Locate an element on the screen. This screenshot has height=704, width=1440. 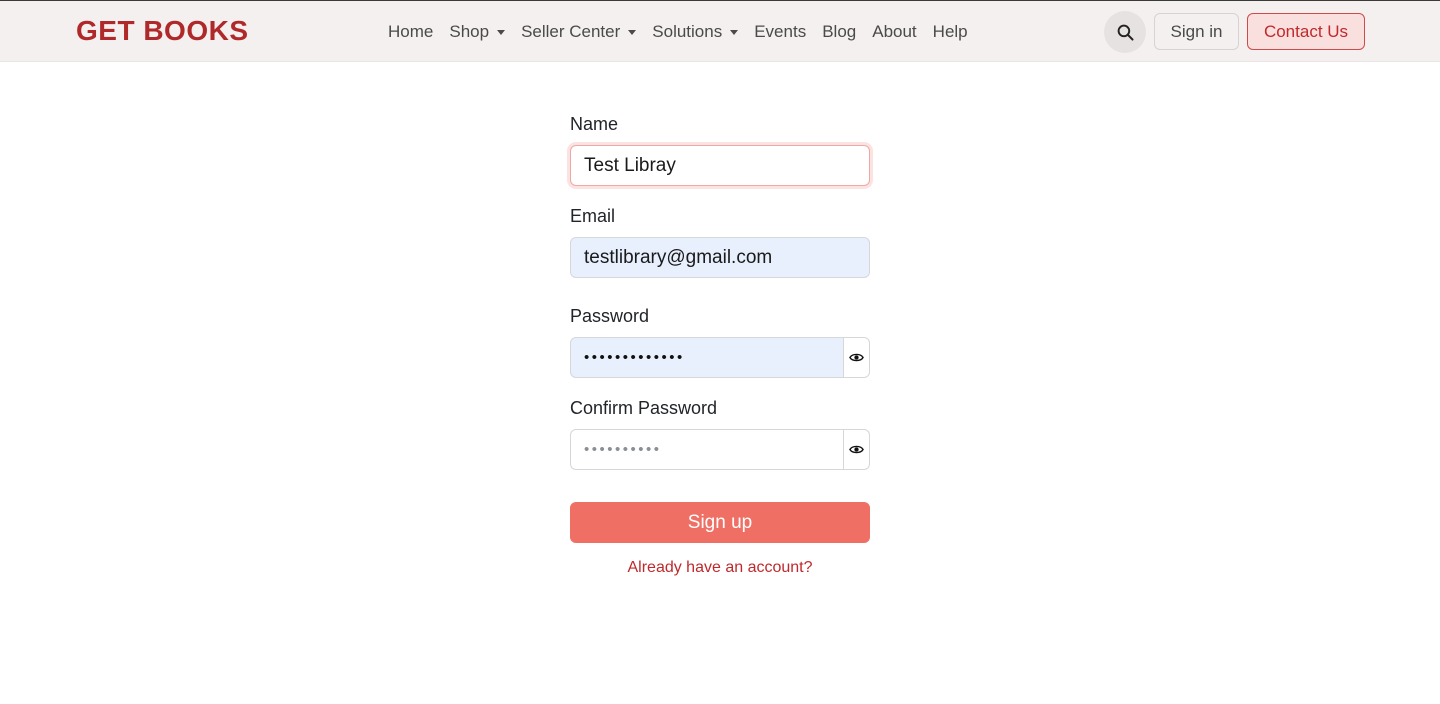
nav-seller-center-label: Seller Center is located at coordinates (571, 31).